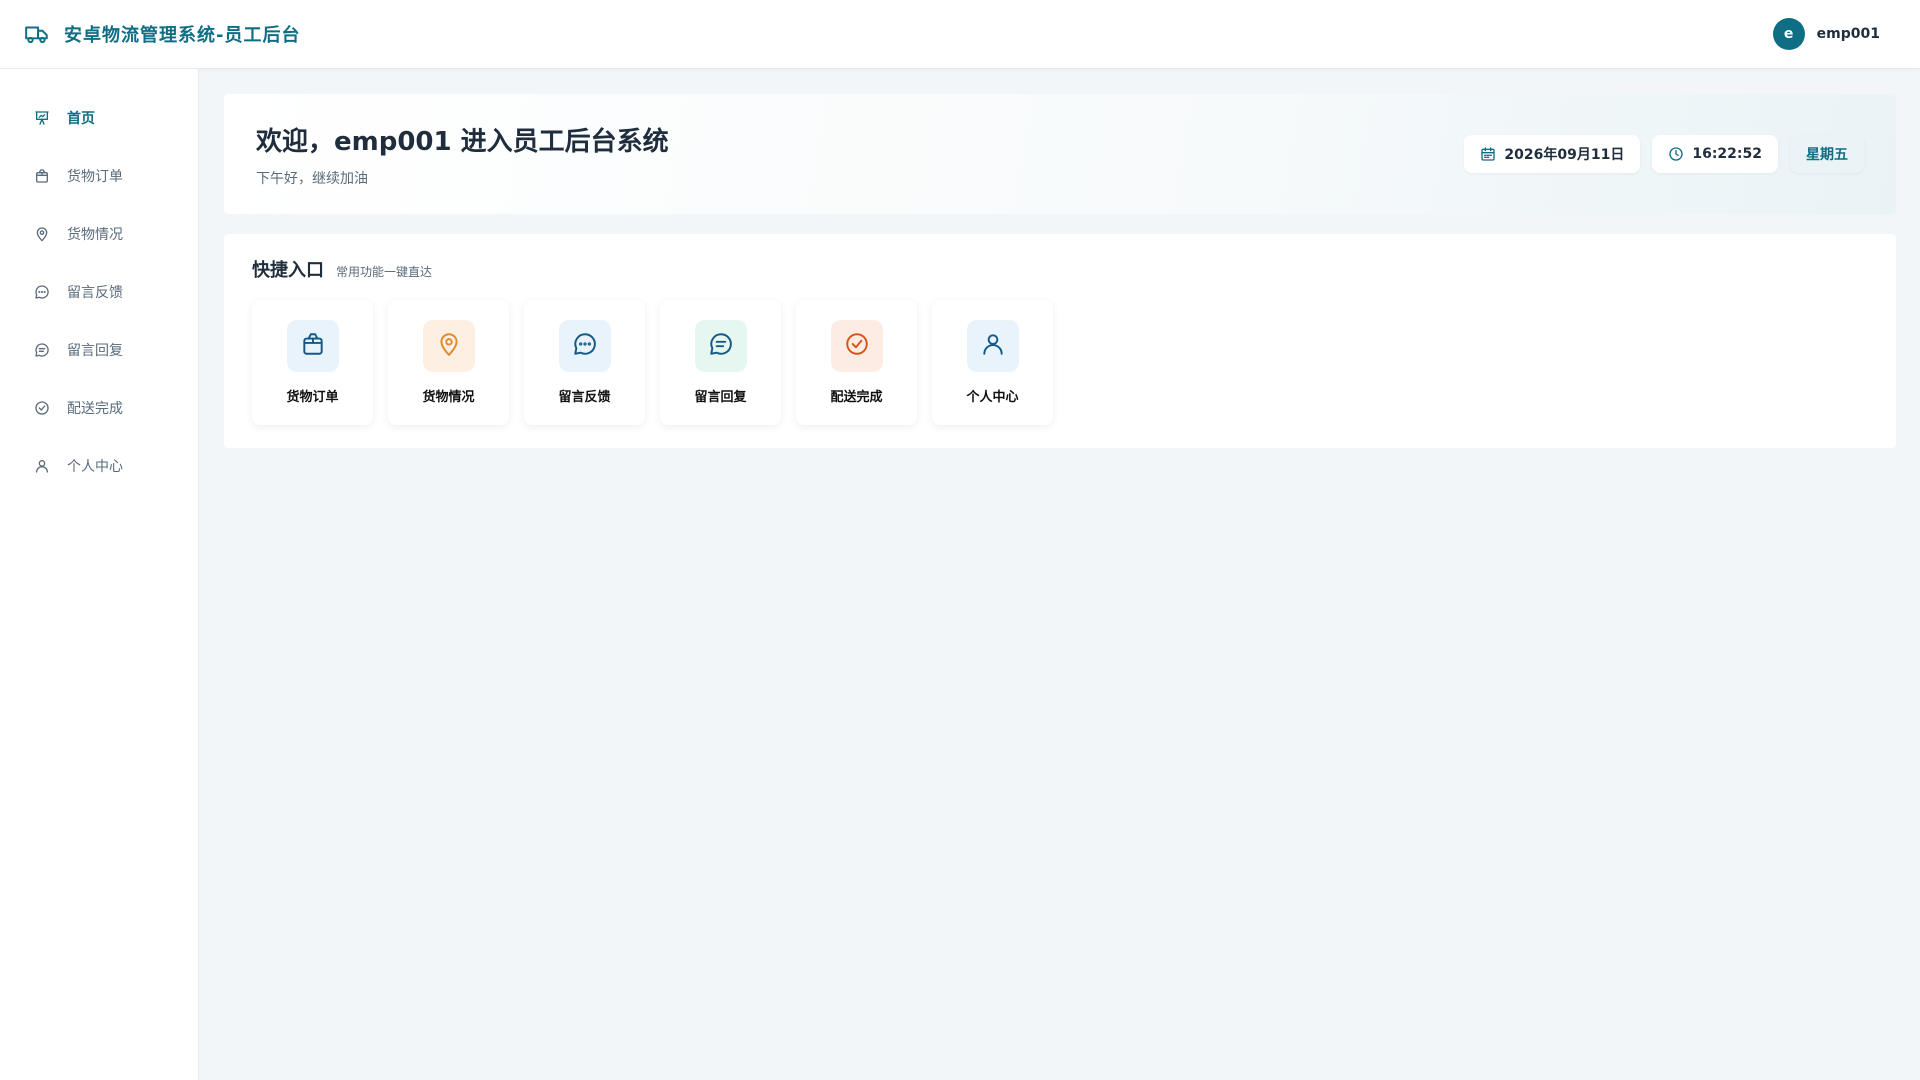 The image size is (1920, 1080). Describe the element at coordinates (288, 270) in the screenshot. I see `quick-access-title: 快捷入口` at that location.